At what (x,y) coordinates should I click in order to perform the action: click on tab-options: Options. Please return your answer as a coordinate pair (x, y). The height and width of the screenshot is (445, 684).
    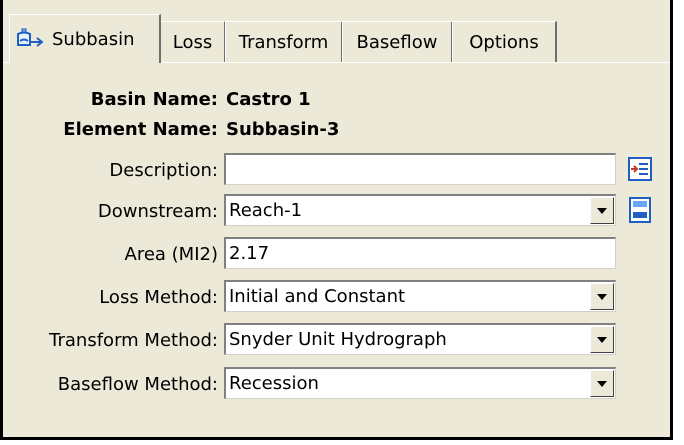
    Looking at the image, I should click on (504, 41).